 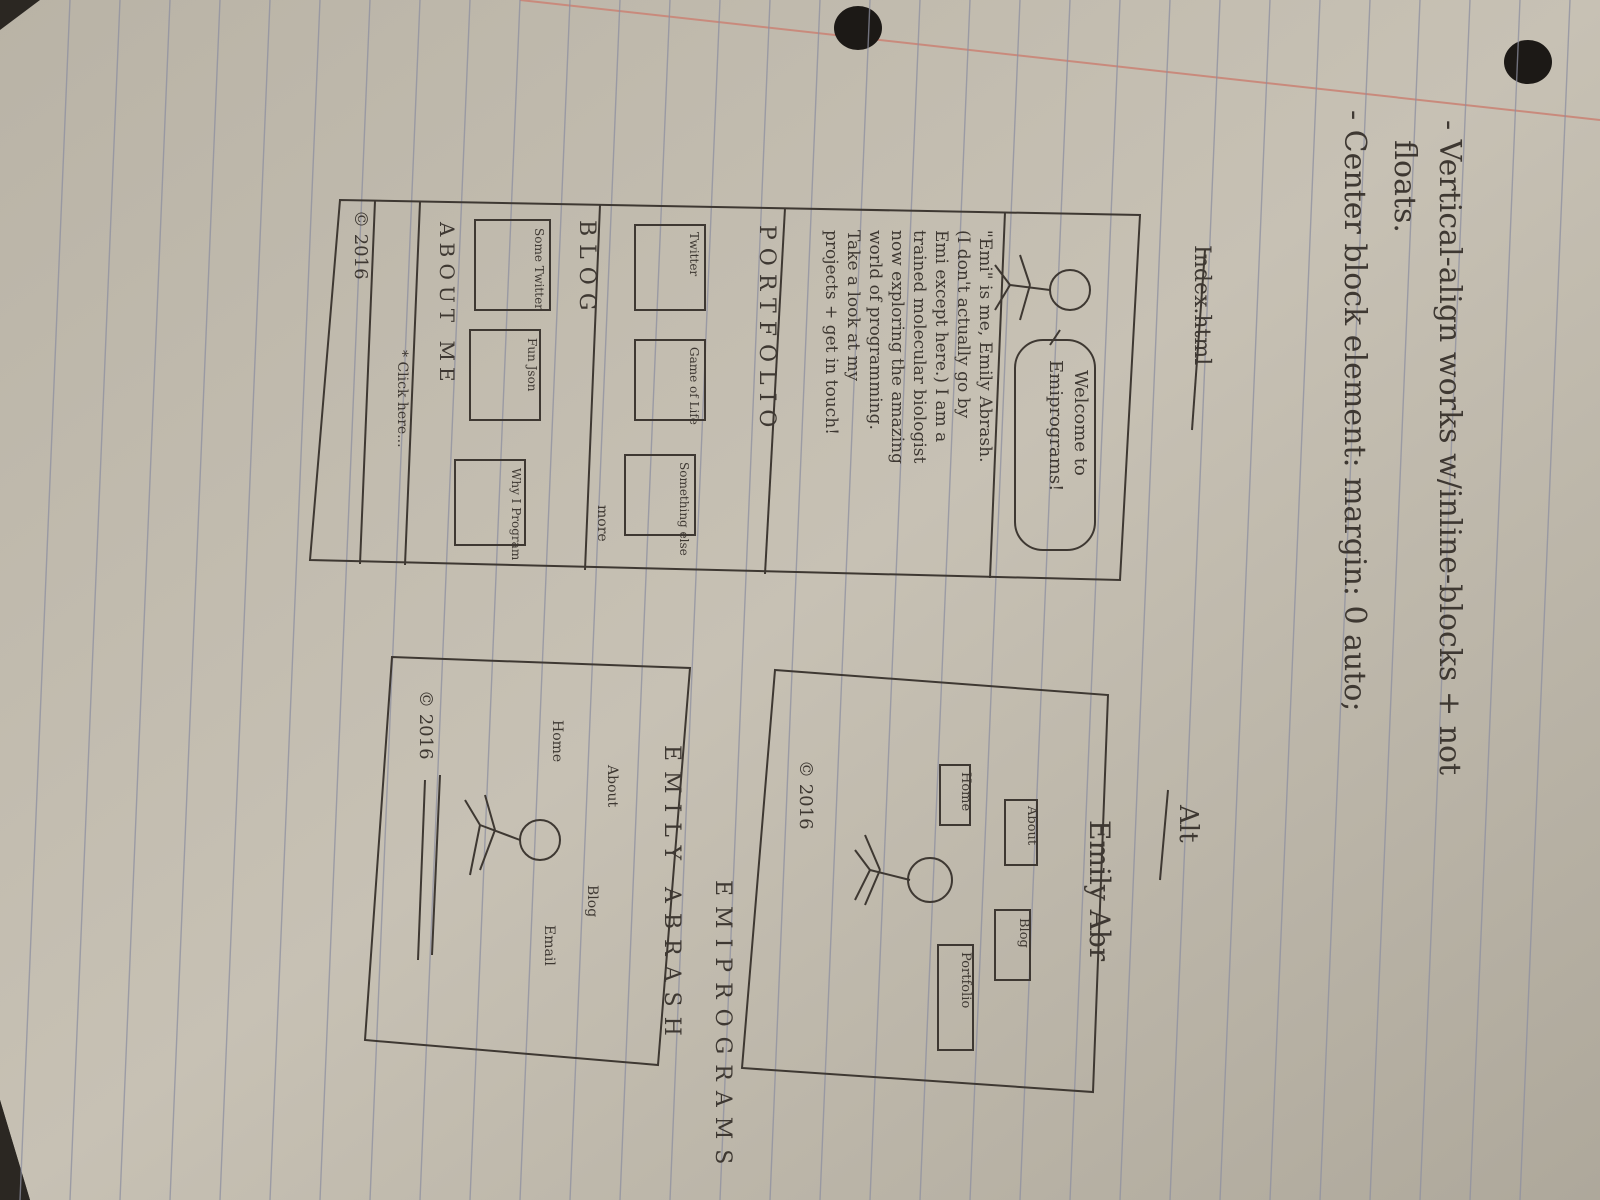 What do you see at coordinates (694, 386) in the screenshot?
I see `portfolio-card-title: Game of Life` at bounding box center [694, 386].